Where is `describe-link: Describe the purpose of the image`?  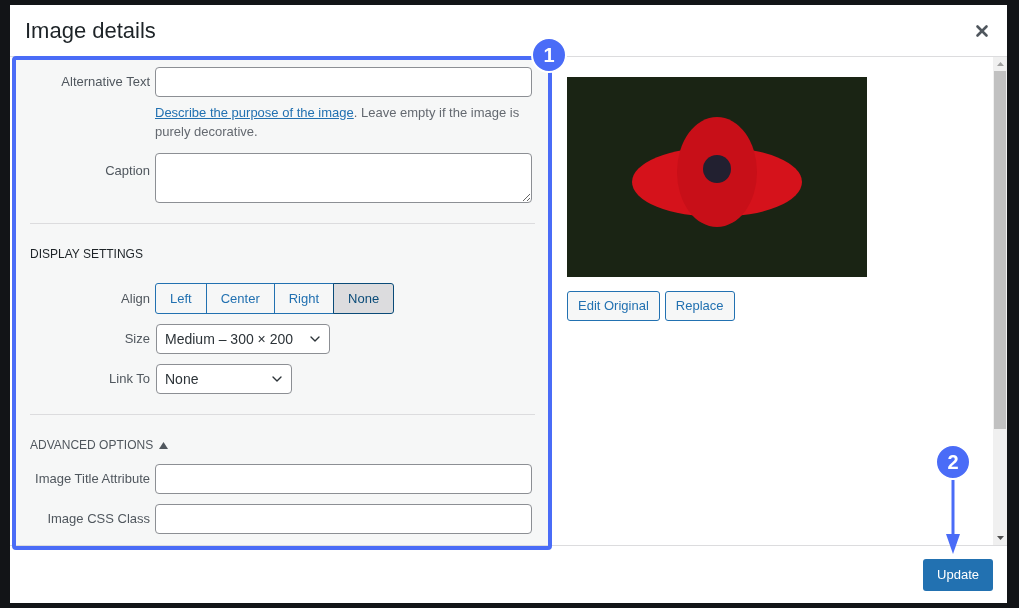
describe-link: Describe the purpose of the image is located at coordinates (254, 112).